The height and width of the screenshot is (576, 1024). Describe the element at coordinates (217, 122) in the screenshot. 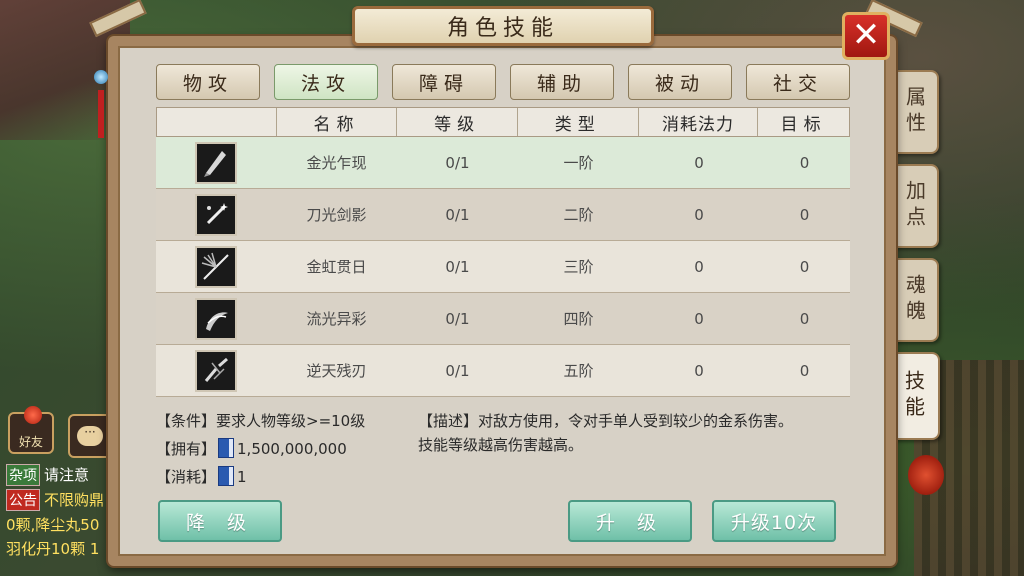

I see `header-icon` at that location.